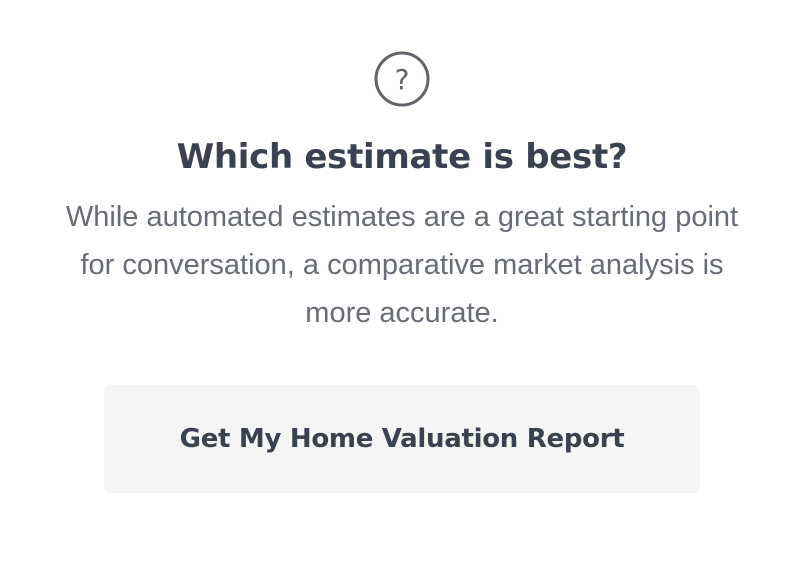 Image resolution: width=804 pixels, height=562 pixels. I want to click on question-circle-icon: ?, so click(402, 79).